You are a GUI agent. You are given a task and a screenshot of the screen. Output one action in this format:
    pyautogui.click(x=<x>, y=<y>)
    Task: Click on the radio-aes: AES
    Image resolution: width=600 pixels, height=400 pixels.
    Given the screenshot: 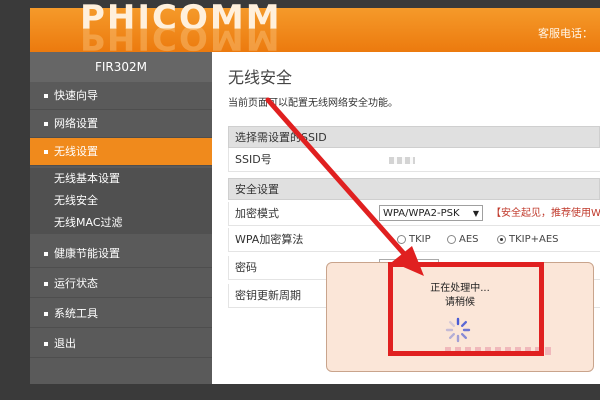 What is the action you would take?
    pyautogui.click(x=463, y=240)
    